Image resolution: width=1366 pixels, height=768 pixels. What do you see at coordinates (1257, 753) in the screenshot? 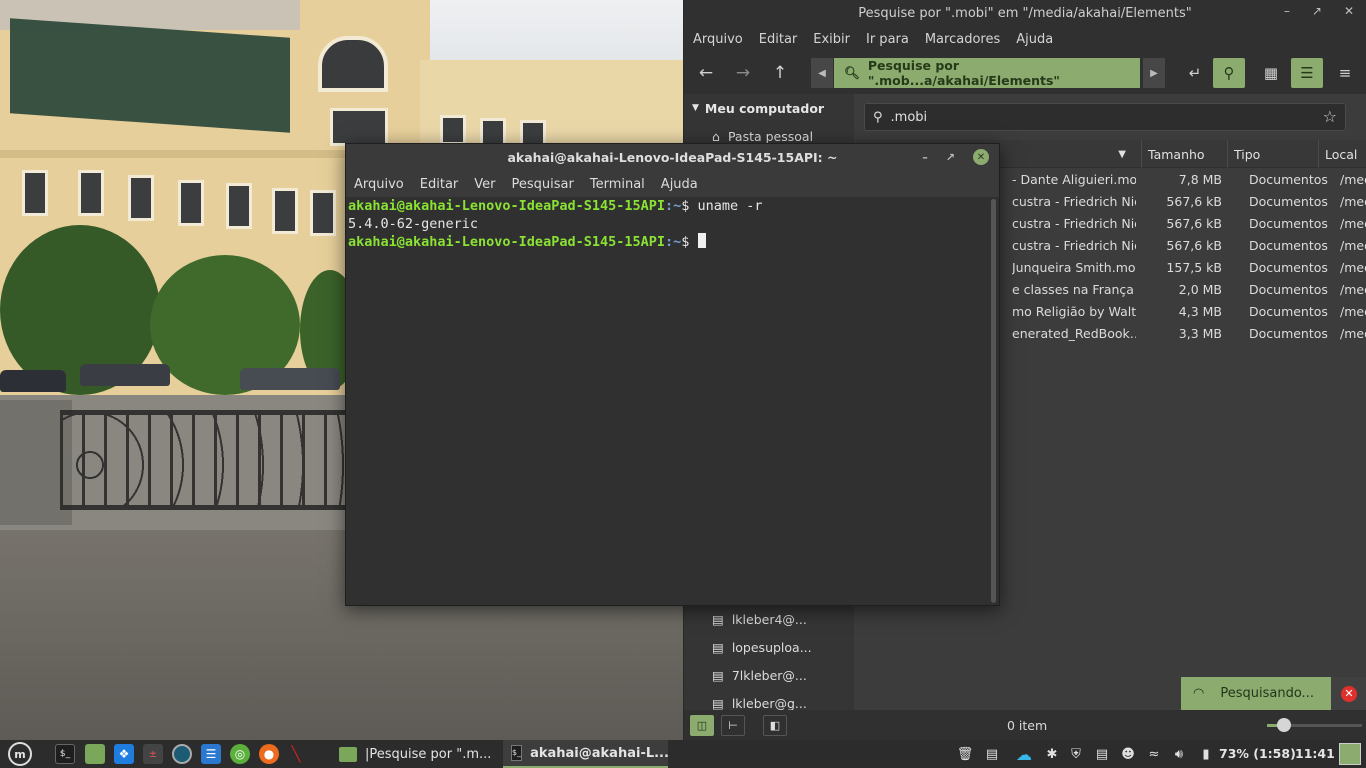
I see `battery-status: 73% (1:58)` at bounding box center [1257, 753].